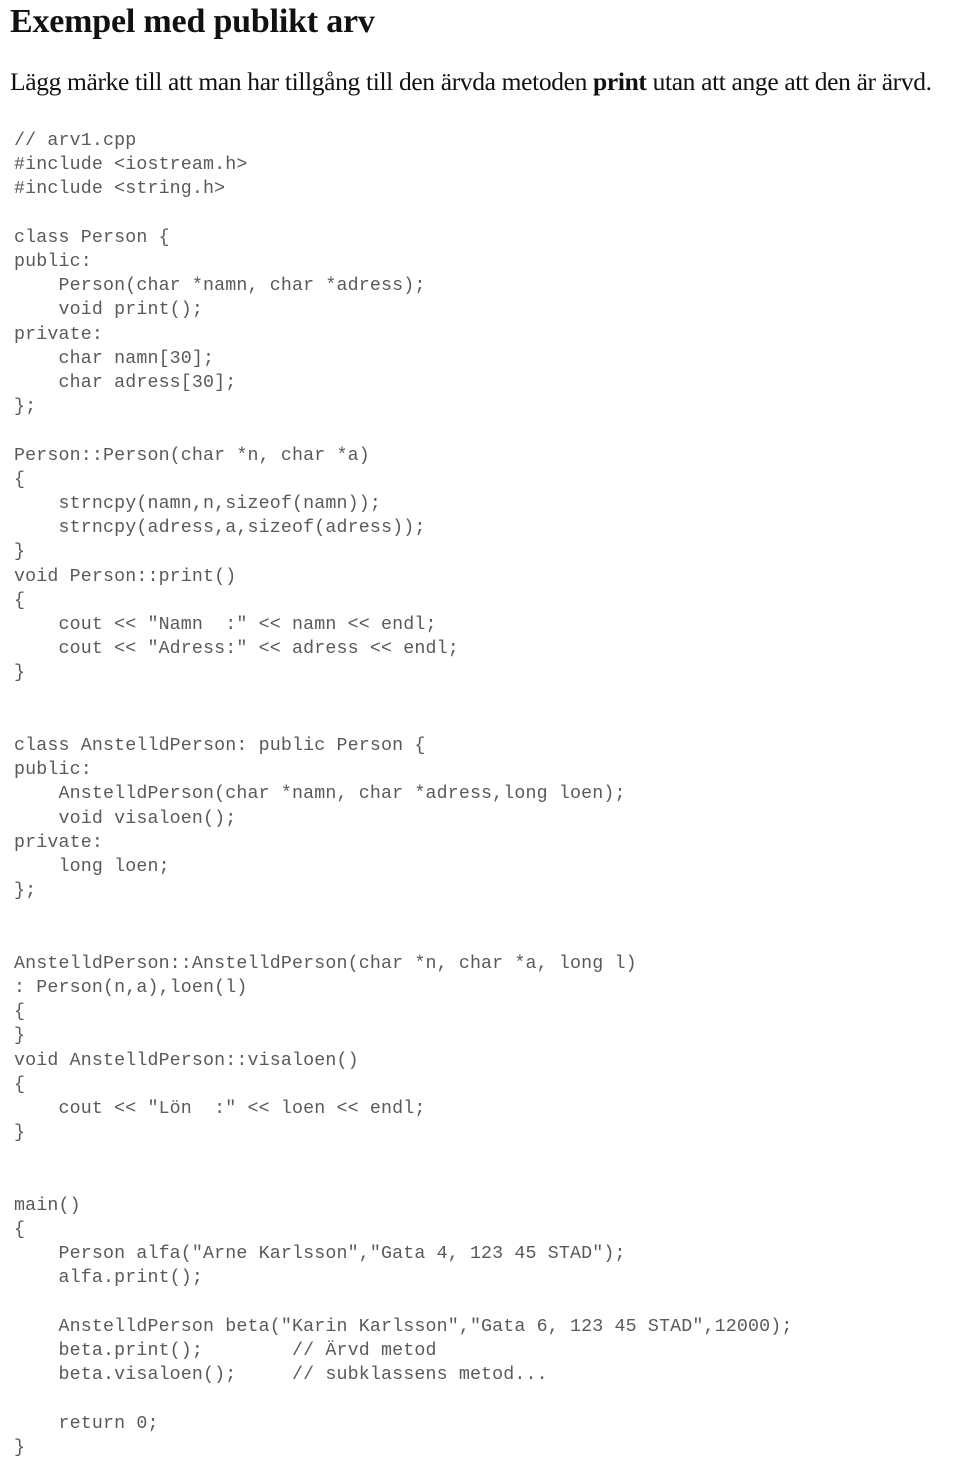 This screenshot has width=960, height=1460. Describe the element at coordinates (125, 818) in the screenshot. I see `code-line: void visaloen();` at that location.